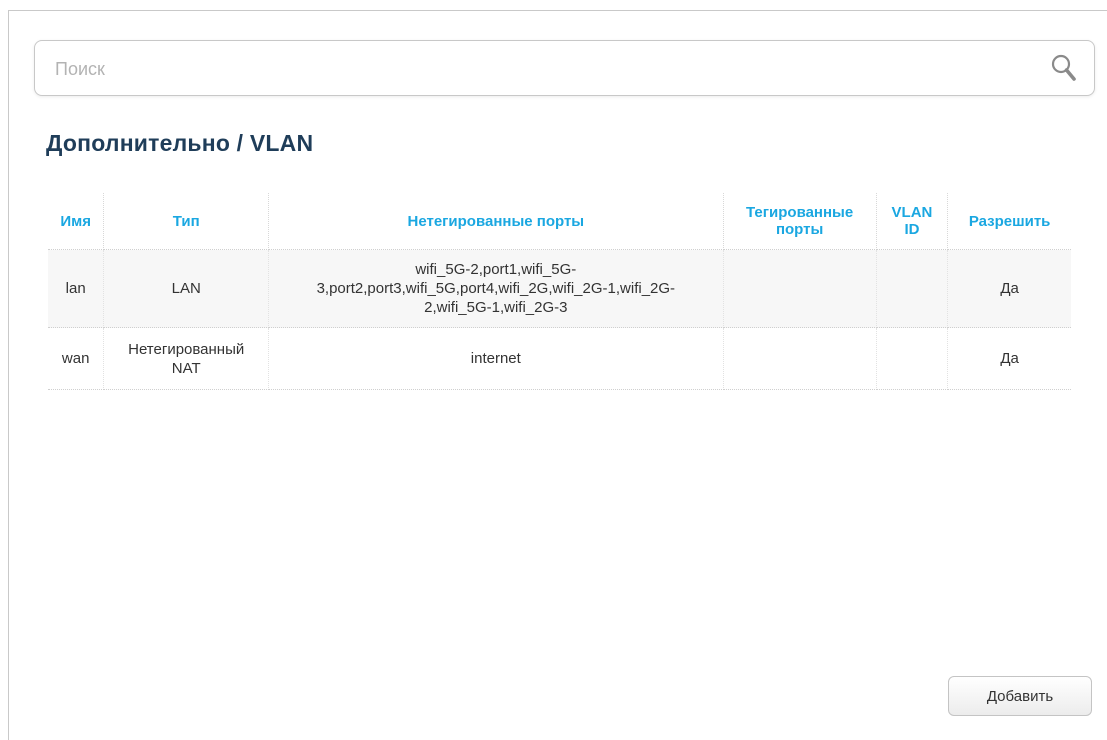 This screenshot has width=1107, height=740. What do you see at coordinates (76, 358) in the screenshot?
I see `cell-name: wan` at bounding box center [76, 358].